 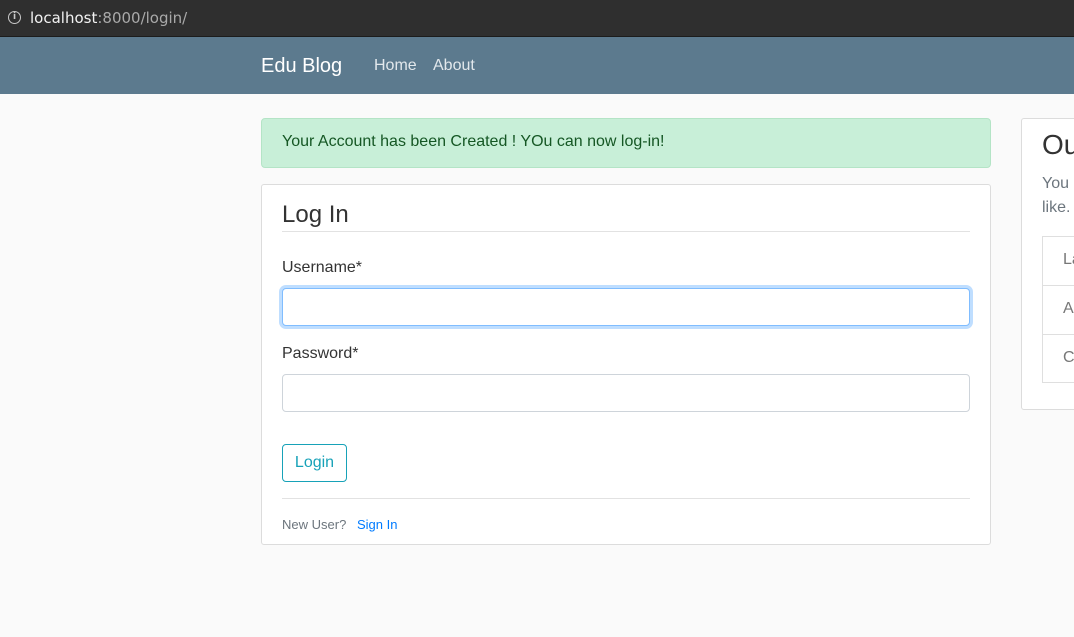 What do you see at coordinates (64, 18) in the screenshot?
I see `url-host: localhost` at bounding box center [64, 18].